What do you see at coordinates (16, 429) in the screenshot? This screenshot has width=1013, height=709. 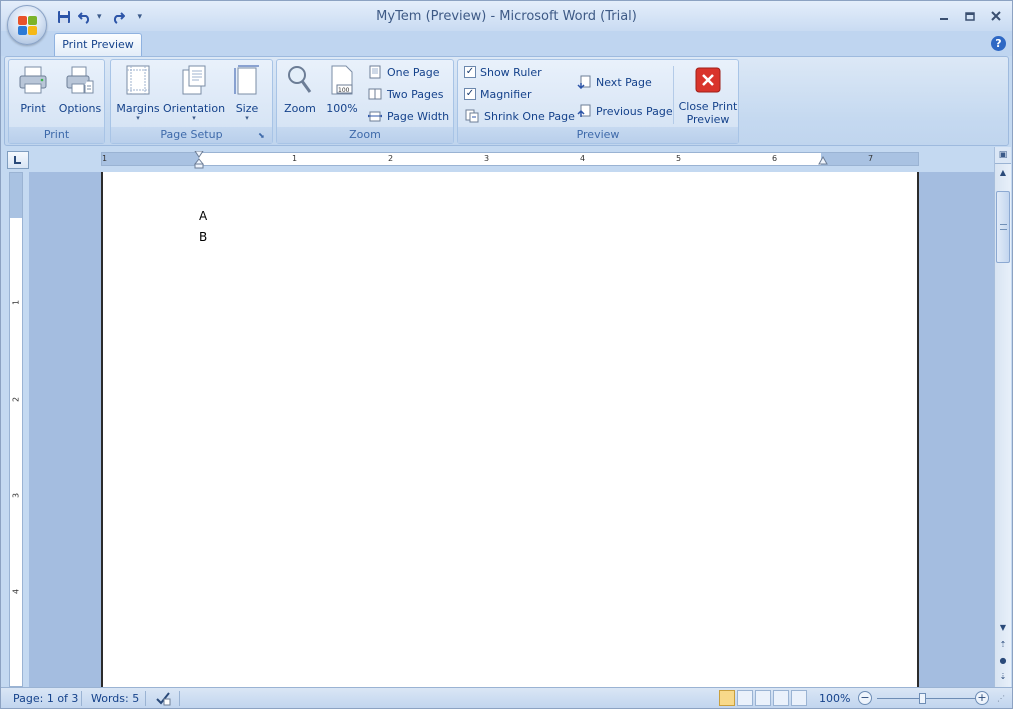 I see `vertical-ruler: 1 2 3 4` at bounding box center [16, 429].